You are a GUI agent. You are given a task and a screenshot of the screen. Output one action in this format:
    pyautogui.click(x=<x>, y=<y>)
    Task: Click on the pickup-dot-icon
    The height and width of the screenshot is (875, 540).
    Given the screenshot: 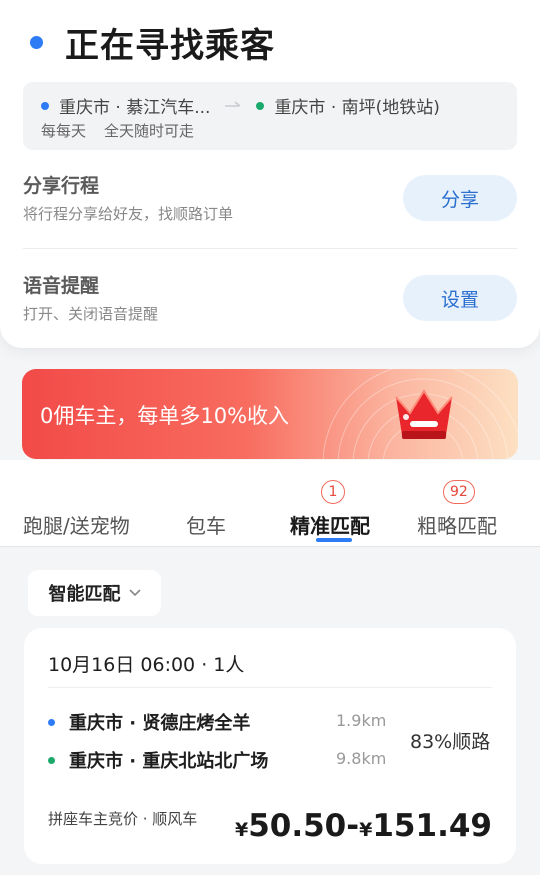 What is the action you would take?
    pyautogui.click(x=51, y=722)
    